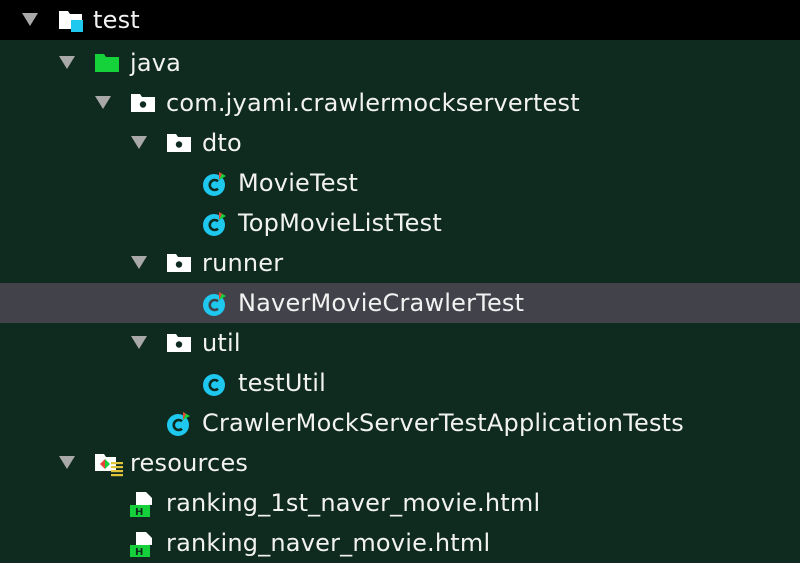  I want to click on tree-node-label: ranking_naver_movie.html, so click(328, 543).